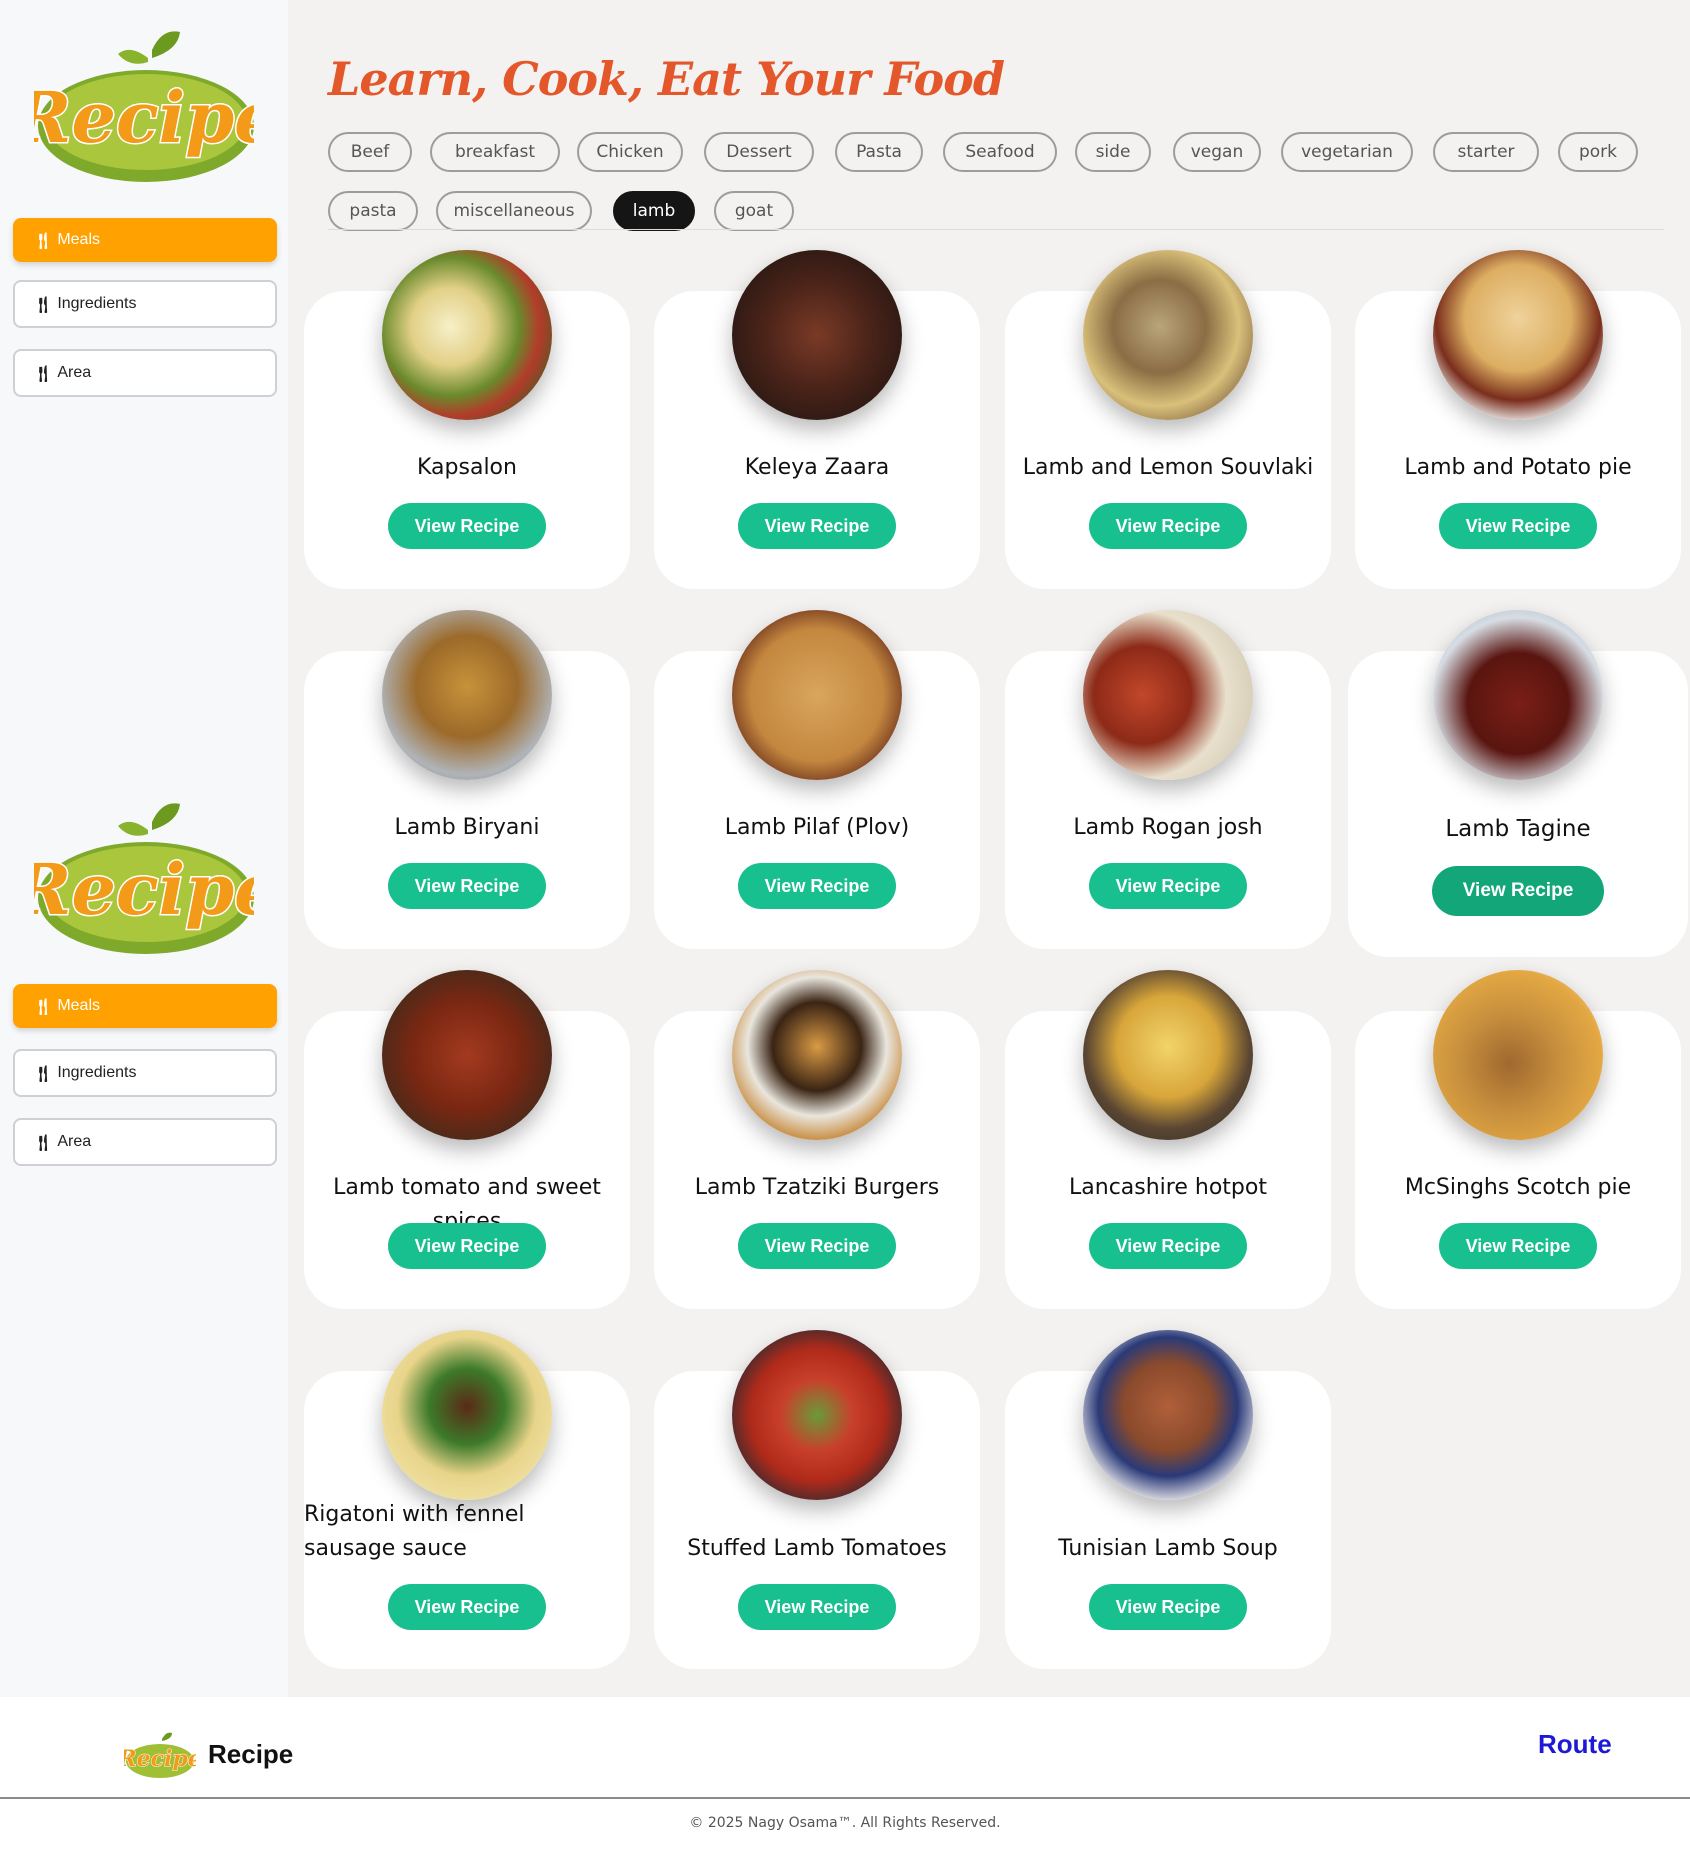 The width and height of the screenshot is (1690, 1859). Describe the element at coordinates (1217, 152) in the screenshot. I see `chip-vegan: vegan` at that location.